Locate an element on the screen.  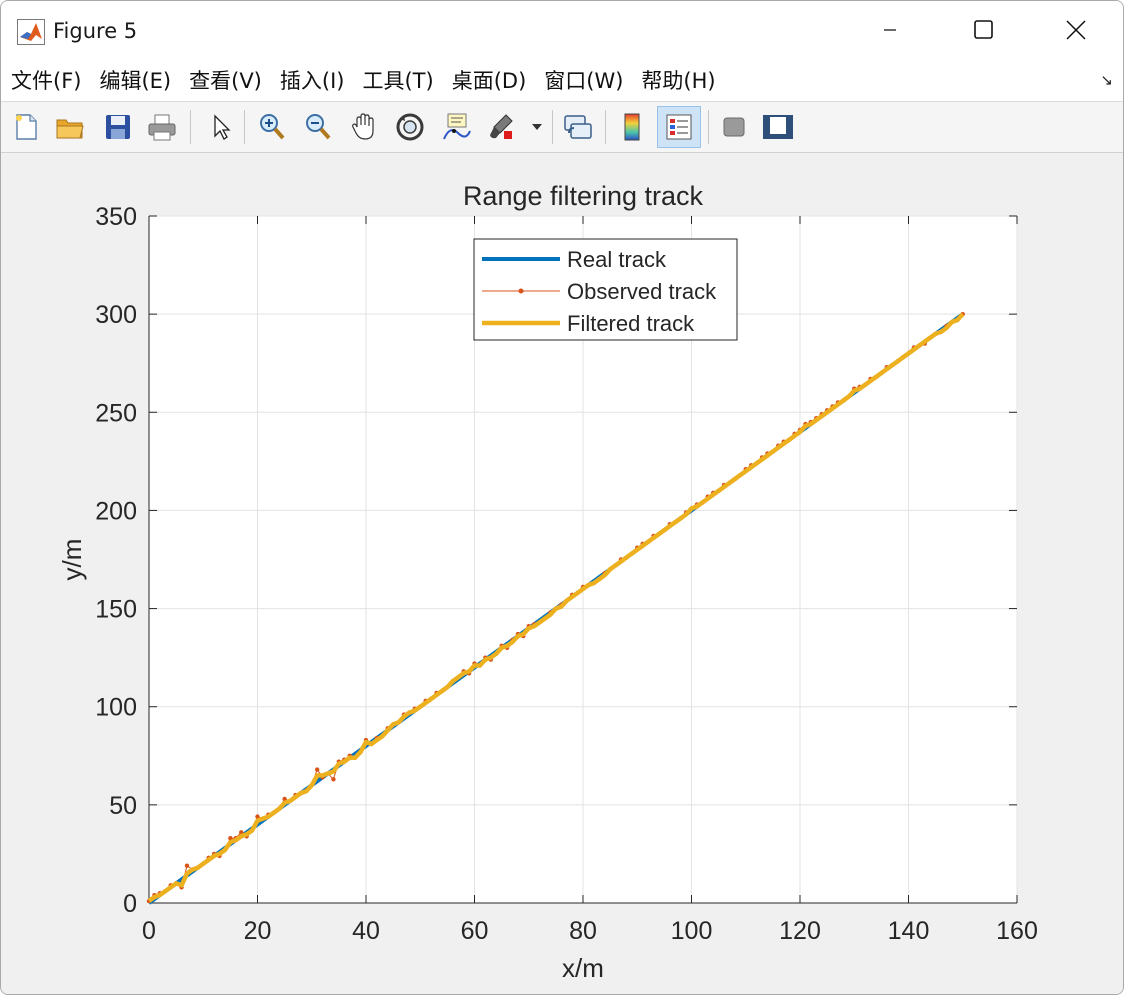
minimize-button is located at coordinates (890, 30).